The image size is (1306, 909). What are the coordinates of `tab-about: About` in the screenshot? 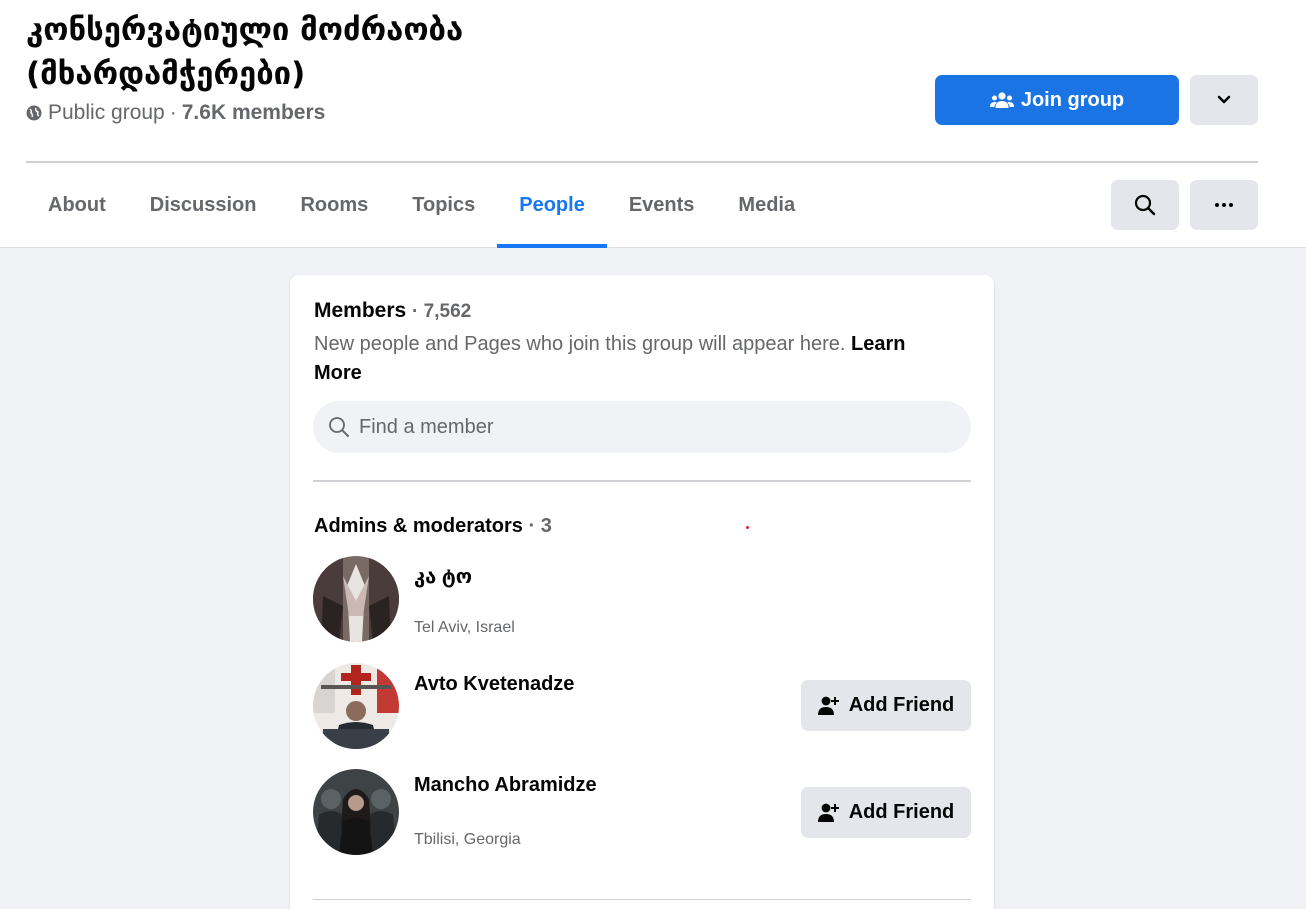 It's located at (77, 205).